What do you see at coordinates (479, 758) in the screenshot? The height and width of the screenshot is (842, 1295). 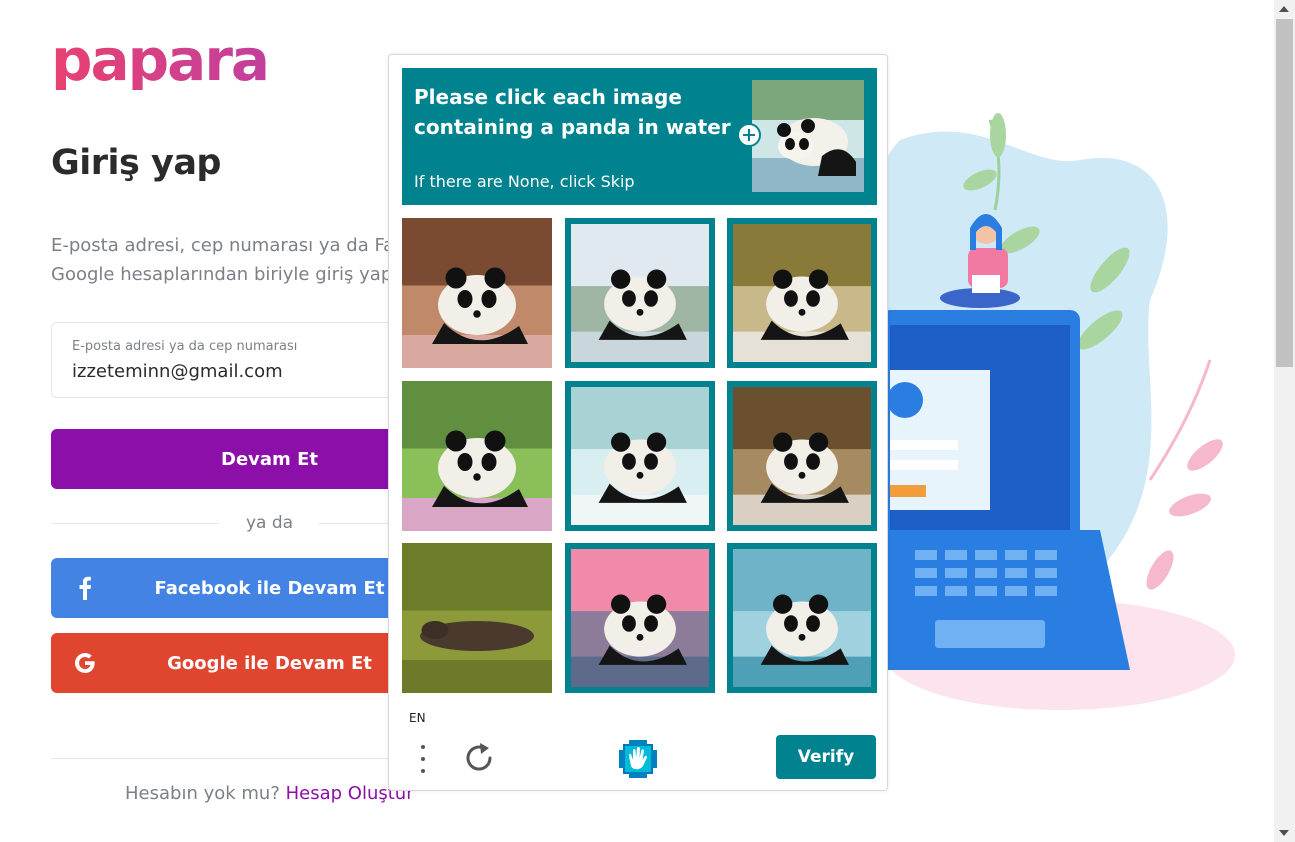 I see `refresh-icon` at bounding box center [479, 758].